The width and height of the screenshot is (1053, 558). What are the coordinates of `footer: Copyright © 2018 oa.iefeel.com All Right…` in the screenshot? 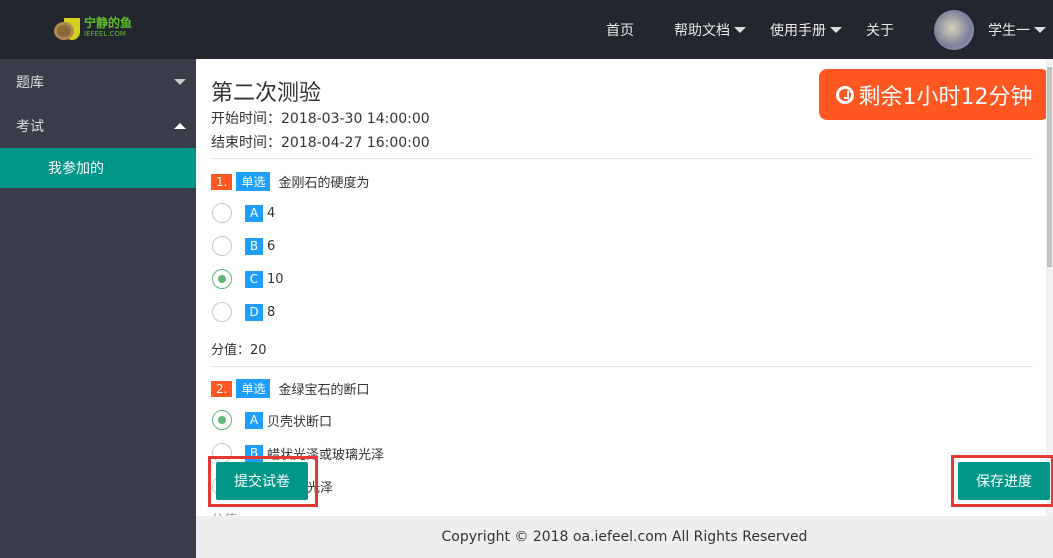 It's located at (624, 537).